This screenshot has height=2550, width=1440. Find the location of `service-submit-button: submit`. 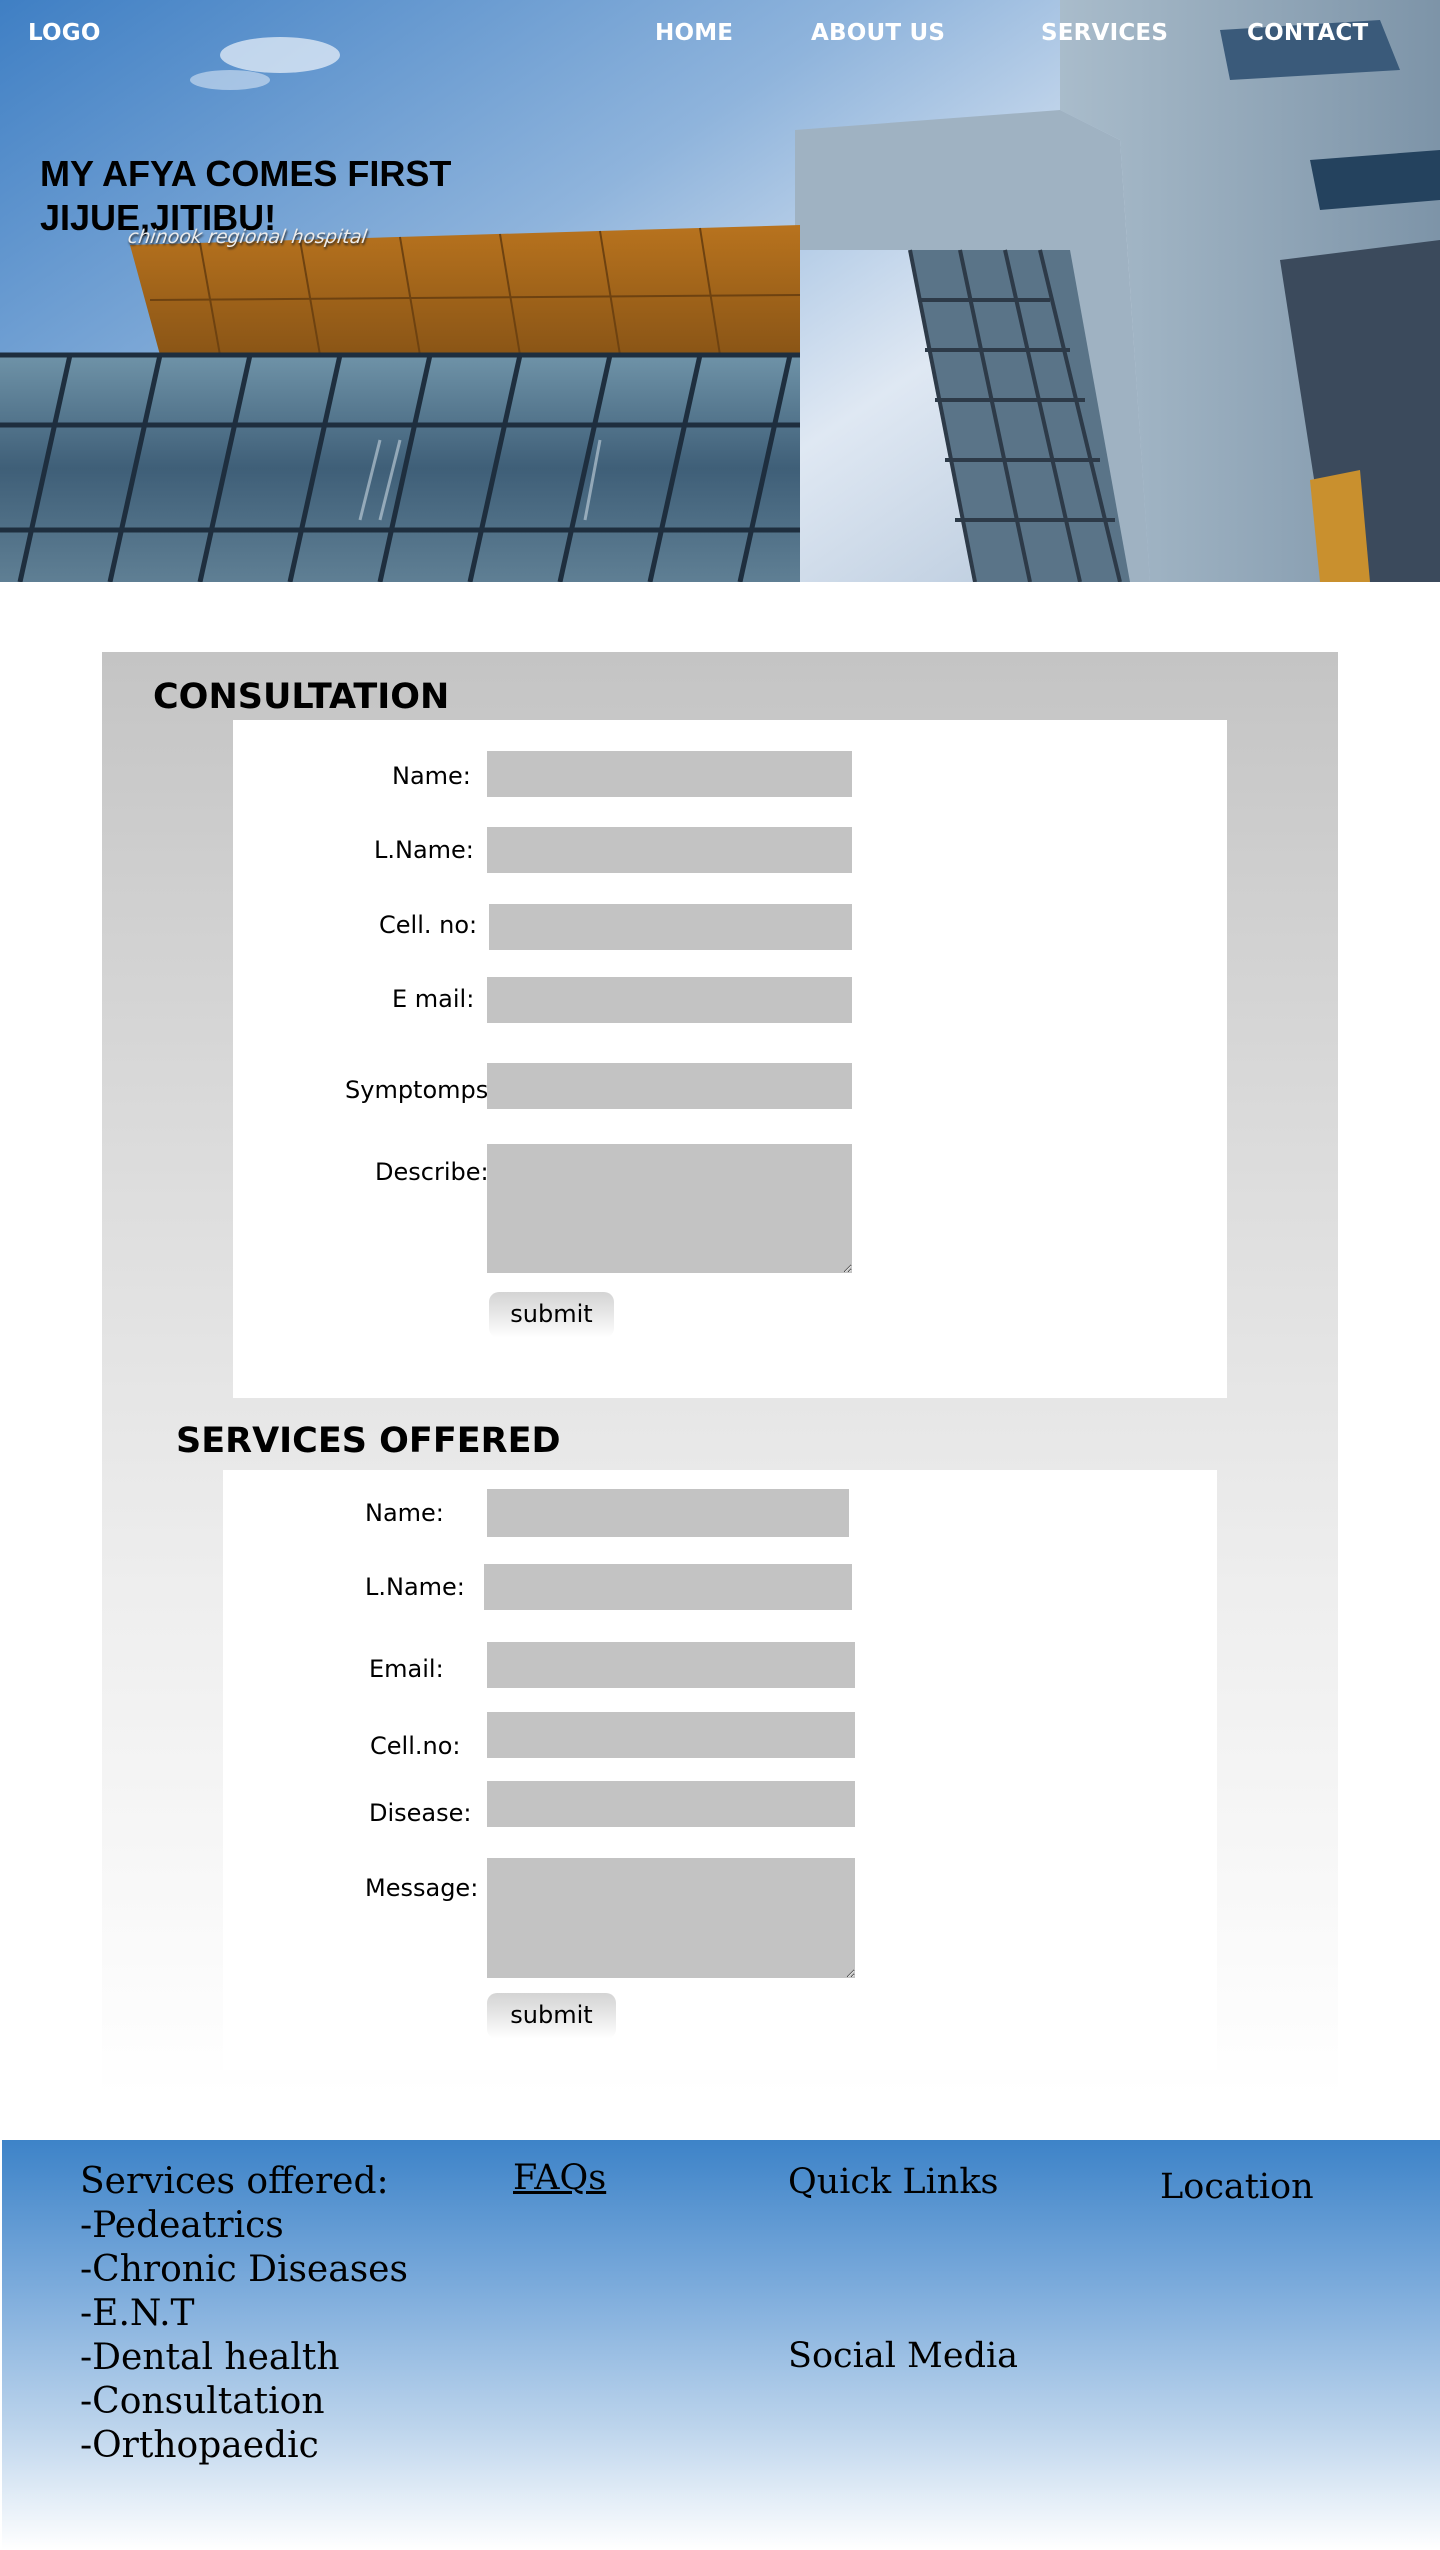

service-submit-button: submit is located at coordinates (551, 2016).